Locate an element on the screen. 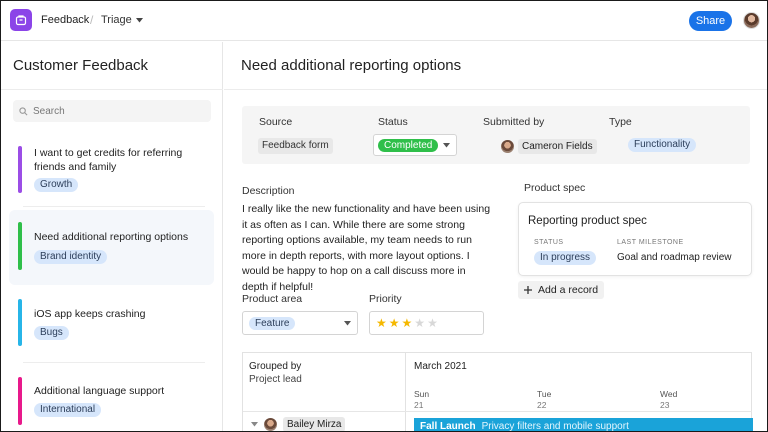  view-switcher: Triage is located at coordinates (122, 20).